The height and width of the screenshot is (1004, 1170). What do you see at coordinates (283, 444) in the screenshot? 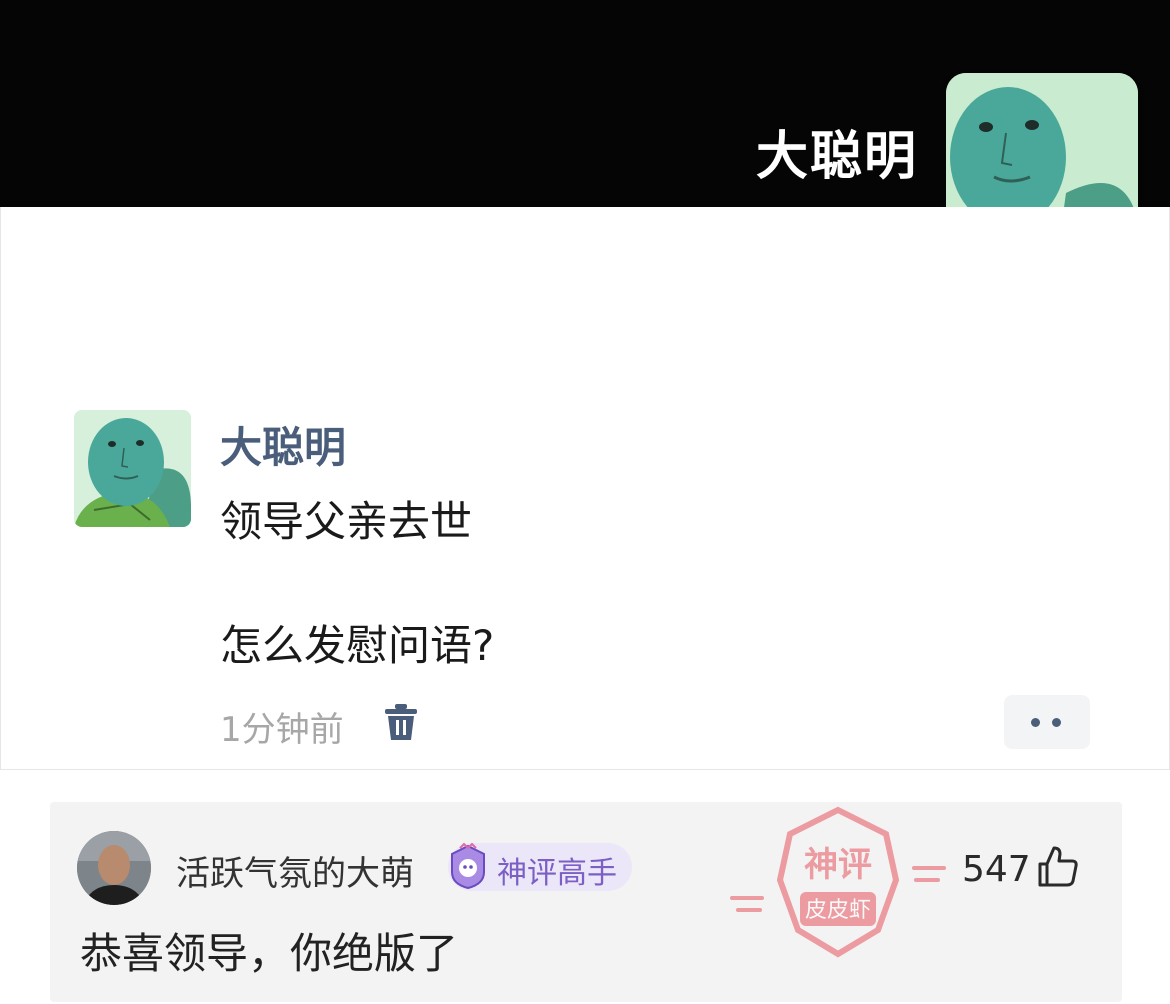
I see `post-author: 大聪明` at bounding box center [283, 444].